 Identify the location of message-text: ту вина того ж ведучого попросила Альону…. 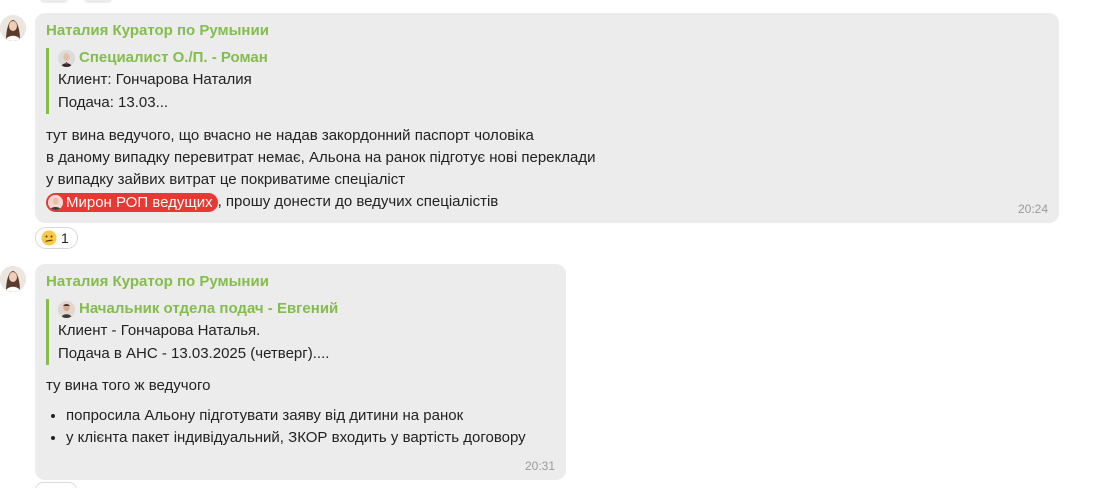
(300, 412).